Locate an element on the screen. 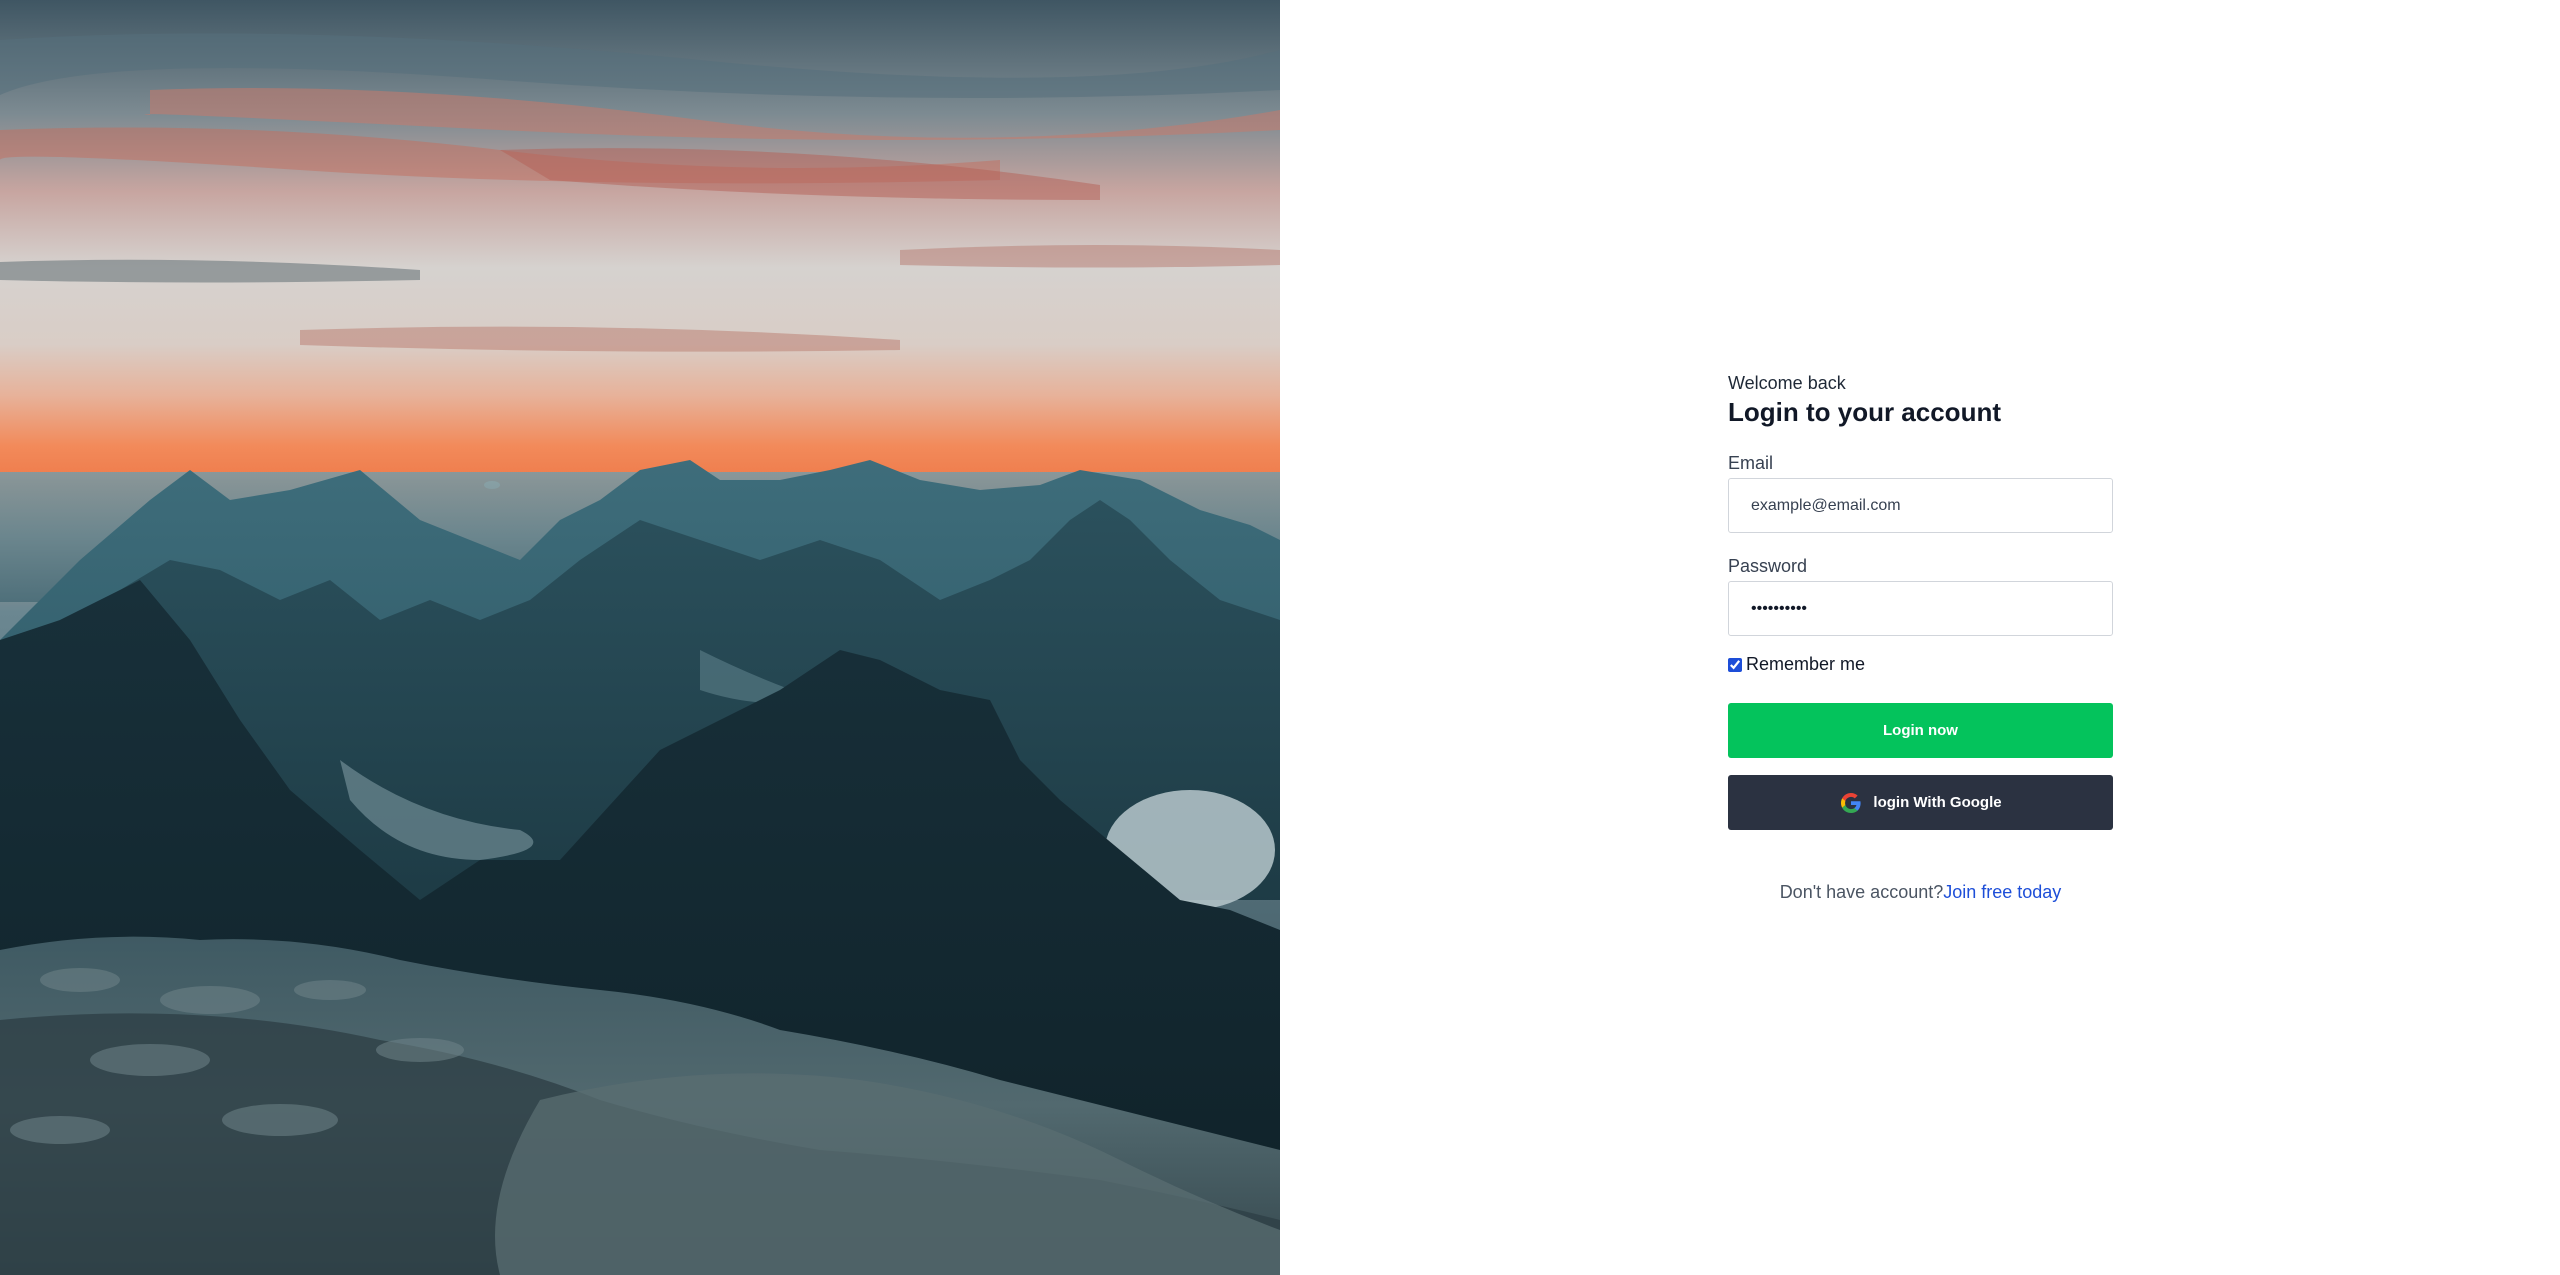  signup-prompt-text: Don't have account? is located at coordinates (1861, 892).